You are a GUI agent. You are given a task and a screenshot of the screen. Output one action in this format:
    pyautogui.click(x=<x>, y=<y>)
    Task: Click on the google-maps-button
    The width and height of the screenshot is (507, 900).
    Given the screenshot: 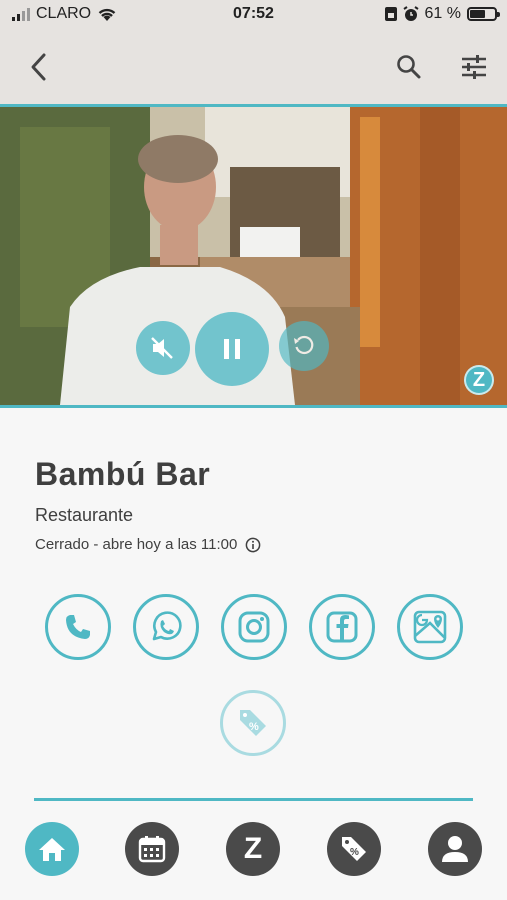 What is the action you would take?
    pyautogui.click(x=430, y=627)
    